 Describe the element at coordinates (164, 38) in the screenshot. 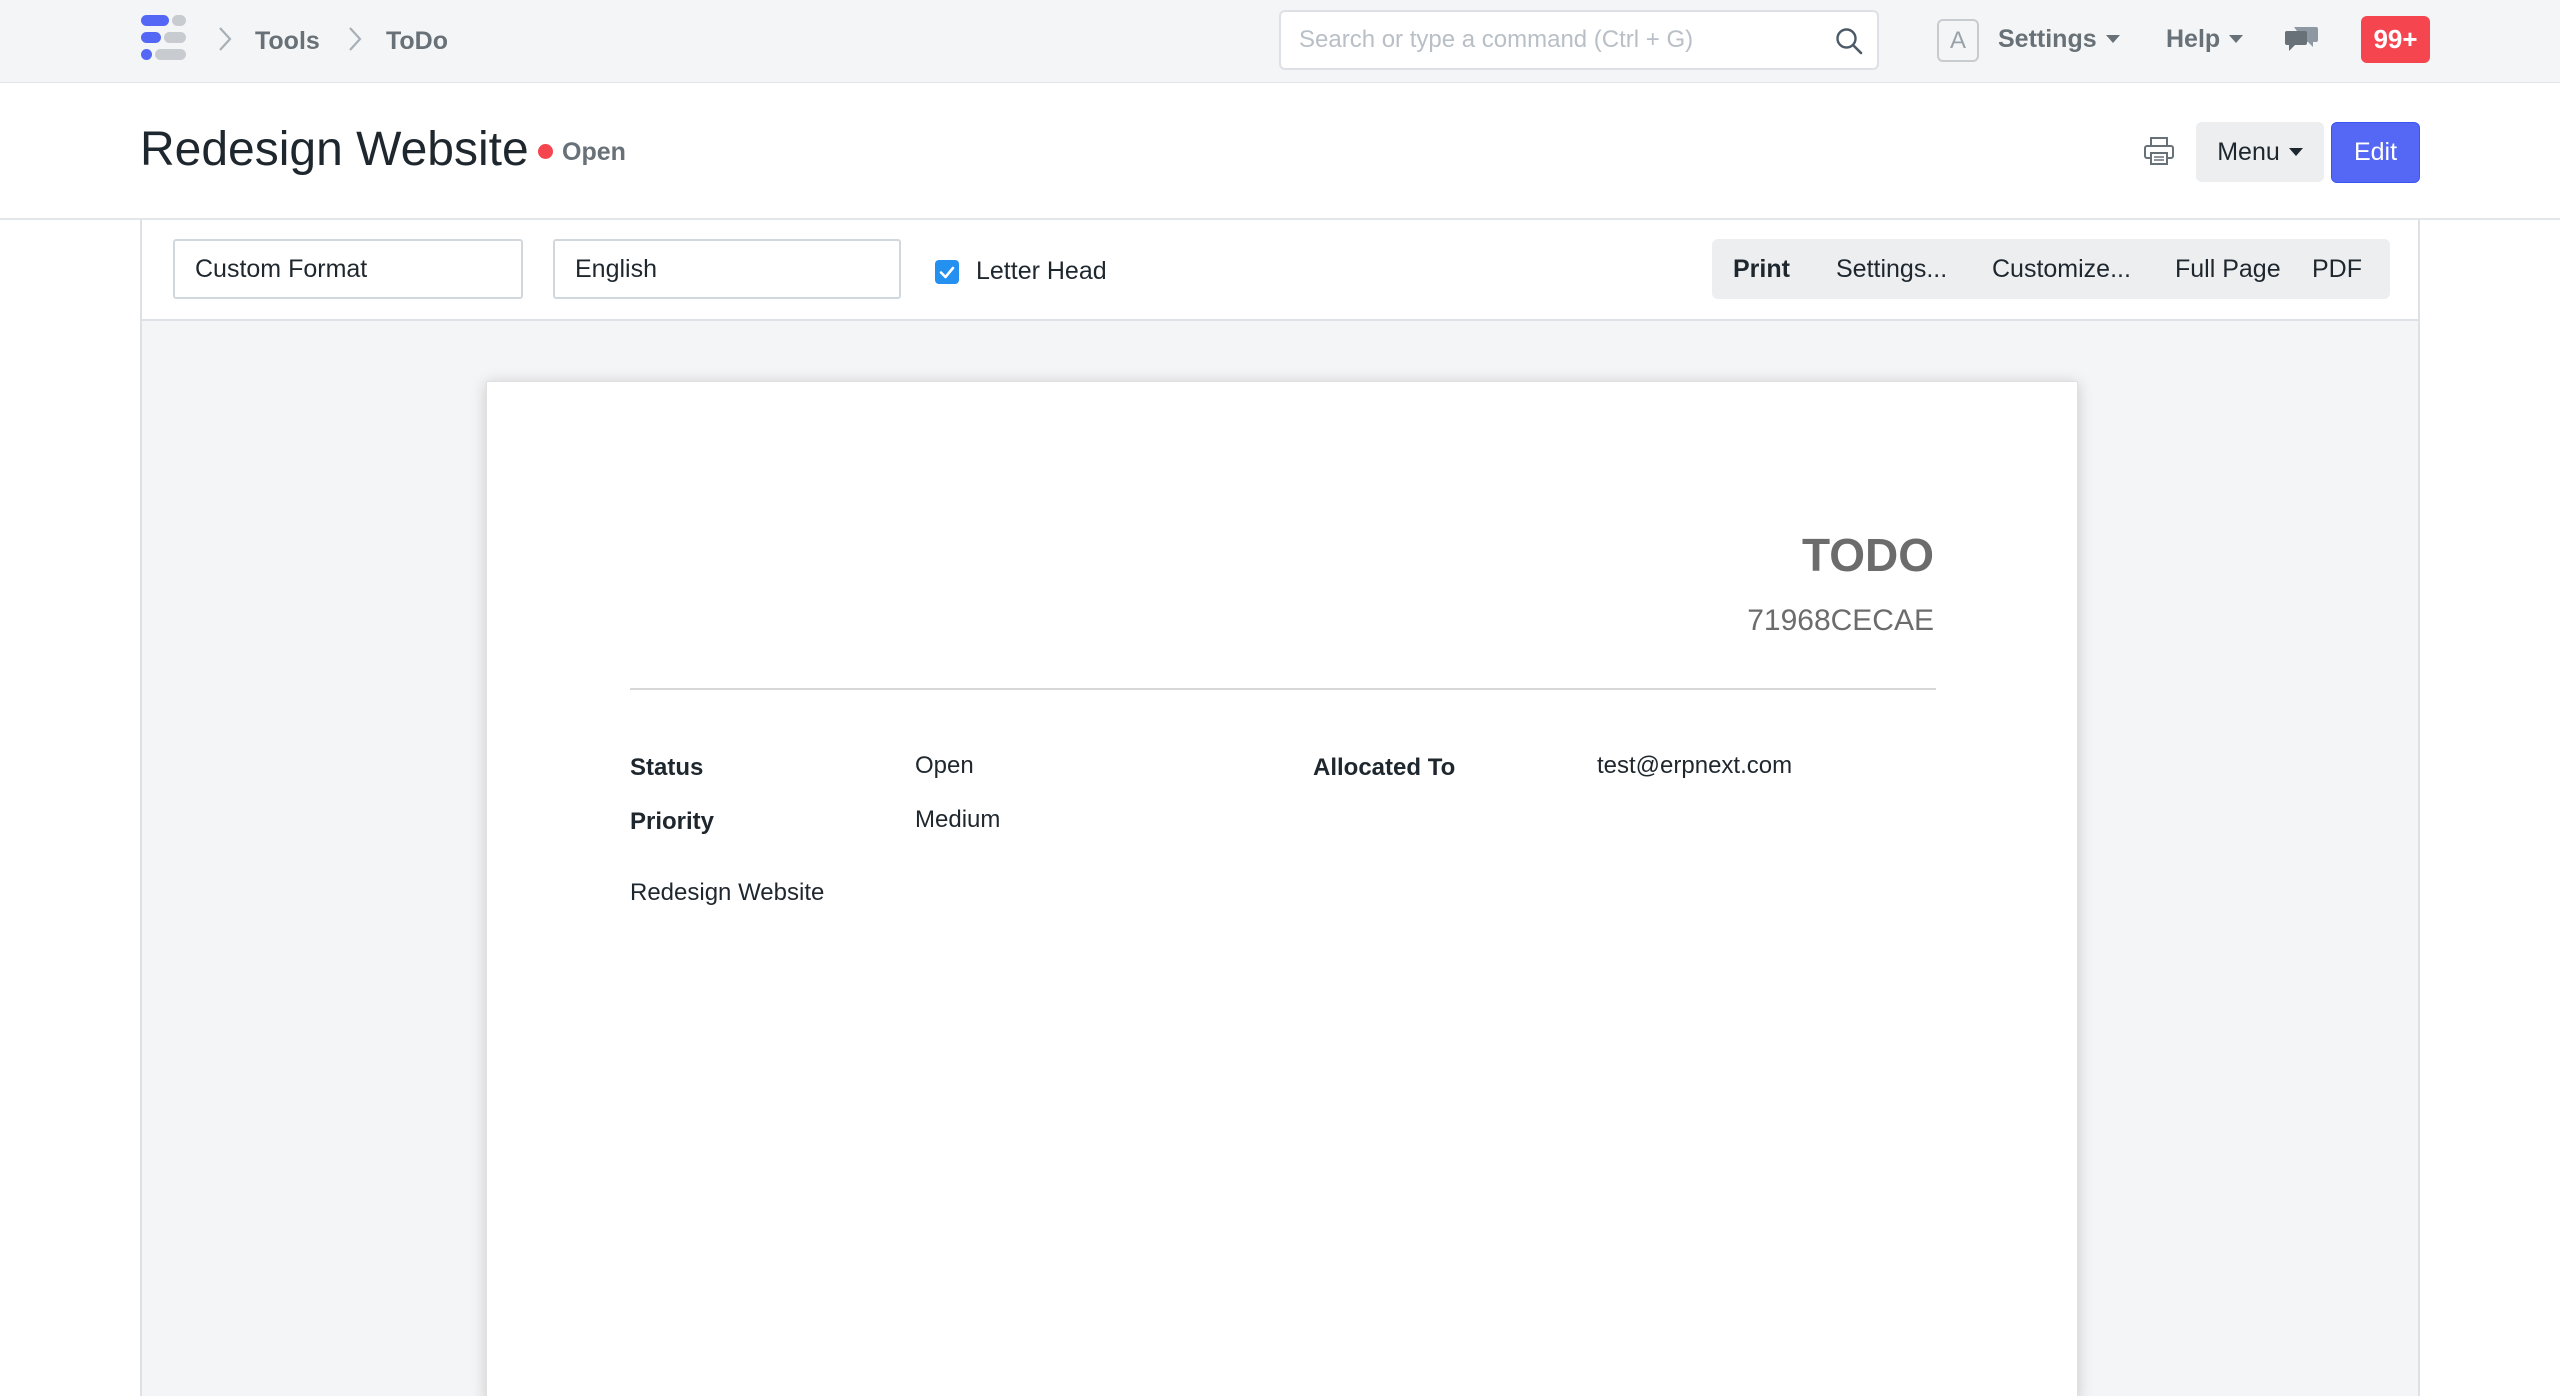

I see `app-logo-icon` at that location.